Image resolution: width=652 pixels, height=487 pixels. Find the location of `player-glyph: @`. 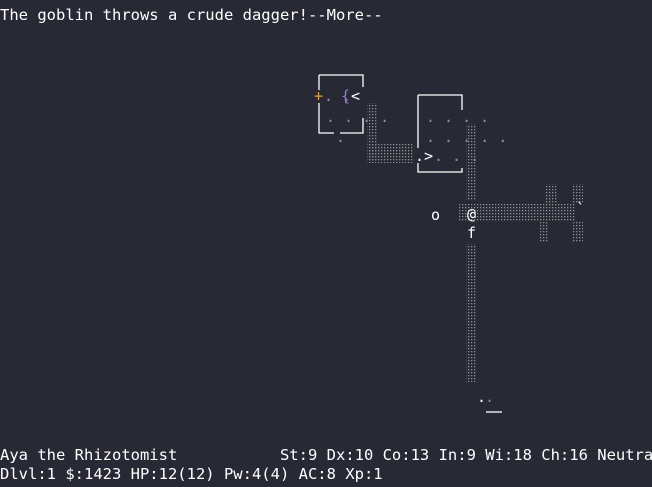

player-glyph: @ is located at coordinates (471, 214).